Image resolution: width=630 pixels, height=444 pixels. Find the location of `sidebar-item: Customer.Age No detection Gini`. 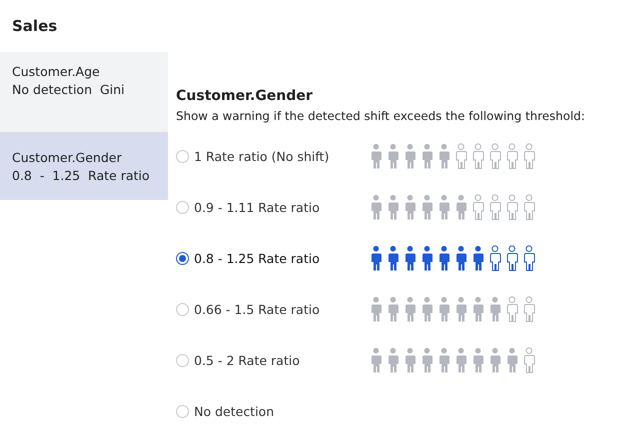

sidebar-item: Customer.Age No detection Gini is located at coordinates (84, 92).